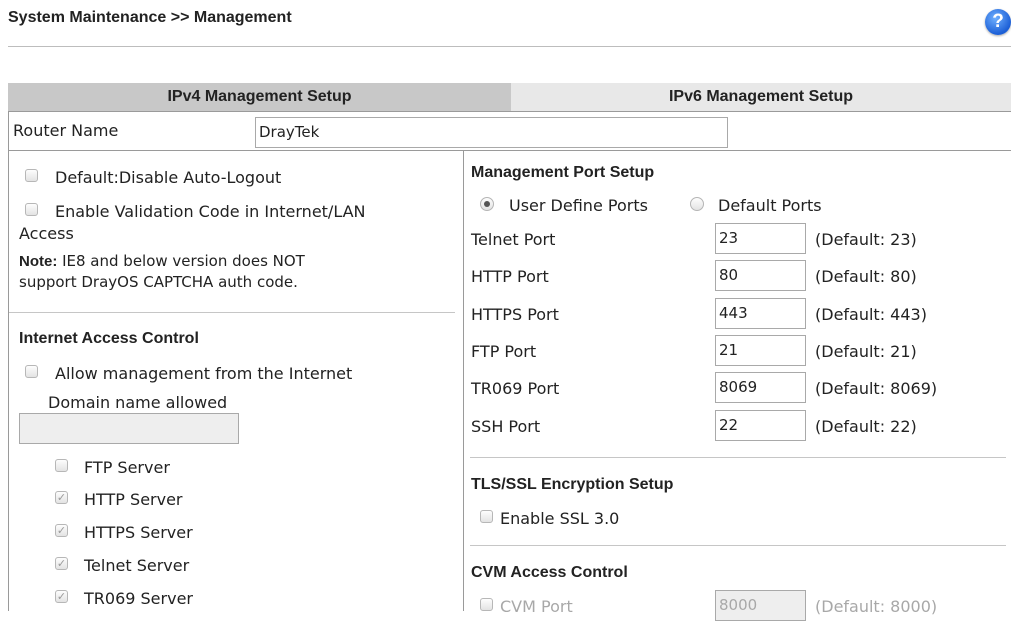  I want to click on ftp-port-label: FTP Port, so click(504, 351).